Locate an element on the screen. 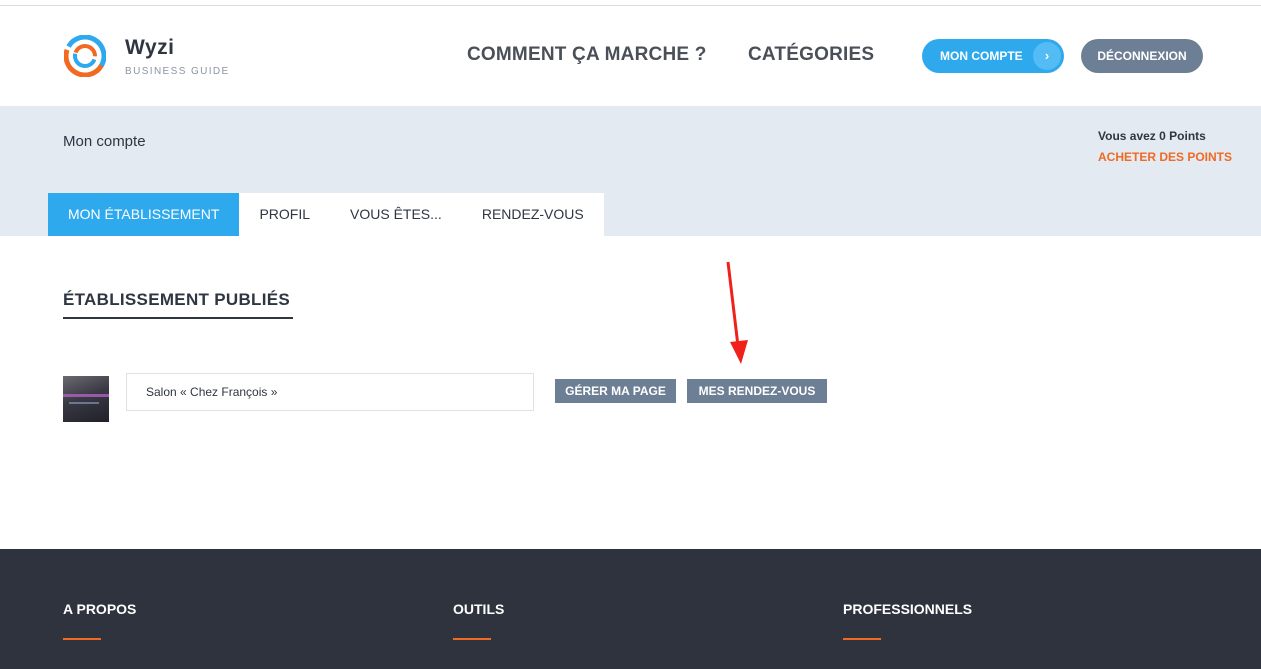 This screenshot has width=1261, height=669. thumbnail-light-stripe is located at coordinates (86, 395).